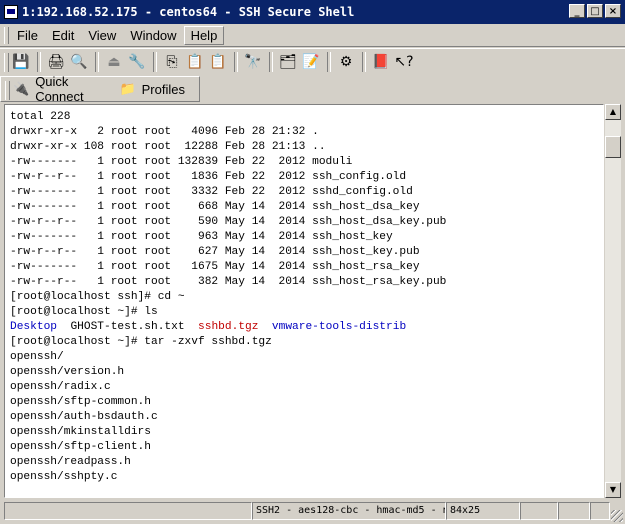 The height and width of the screenshot is (524, 625). I want to click on folder-icon: 📁, so click(127, 88).